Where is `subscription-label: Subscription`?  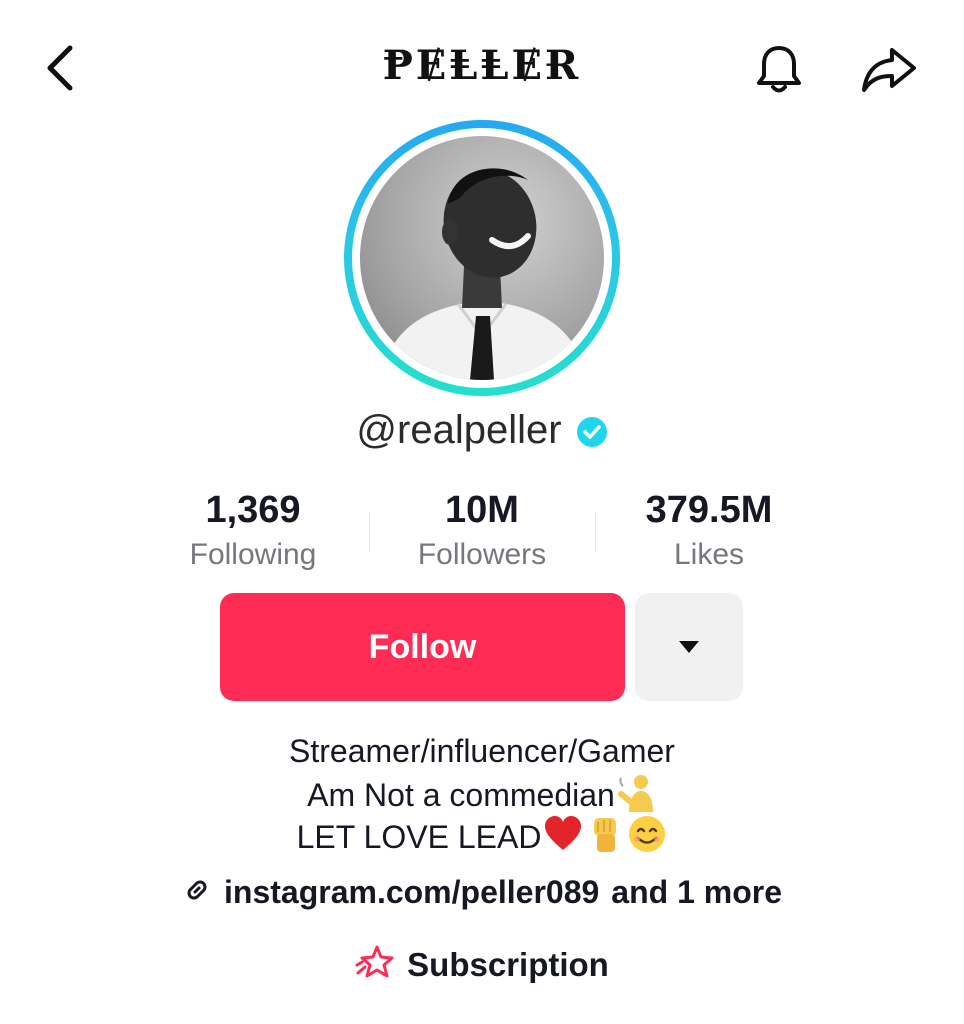
subscription-label: Subscription is located at coordinates (508, 964).